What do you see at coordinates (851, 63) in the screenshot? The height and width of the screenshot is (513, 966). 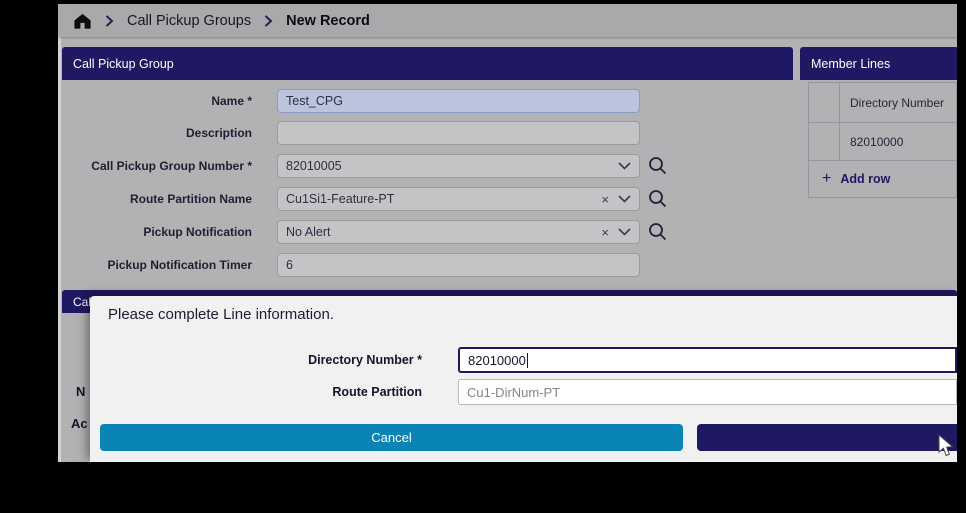 I see `panel-title: Member Lines` at bounding box center [851, 63].